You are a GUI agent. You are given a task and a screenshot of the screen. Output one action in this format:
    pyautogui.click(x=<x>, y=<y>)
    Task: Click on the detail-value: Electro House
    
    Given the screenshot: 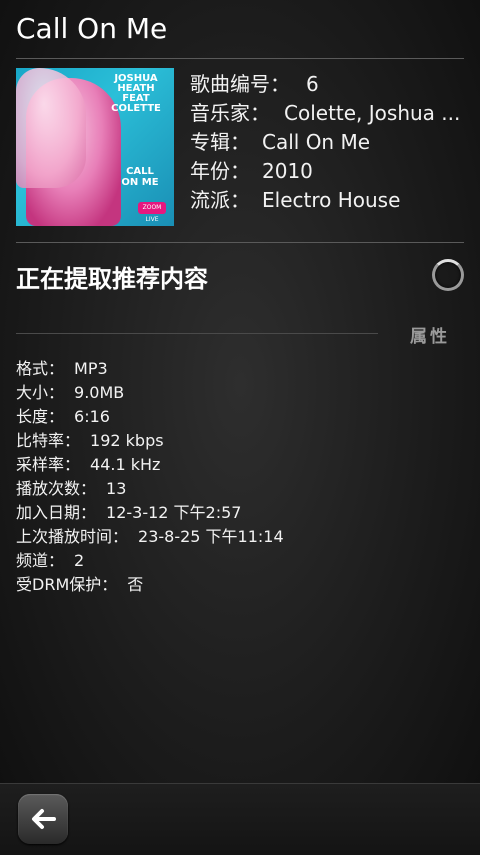 What is the action you would take?
    pyautogui.click(x=331, y=200)
    